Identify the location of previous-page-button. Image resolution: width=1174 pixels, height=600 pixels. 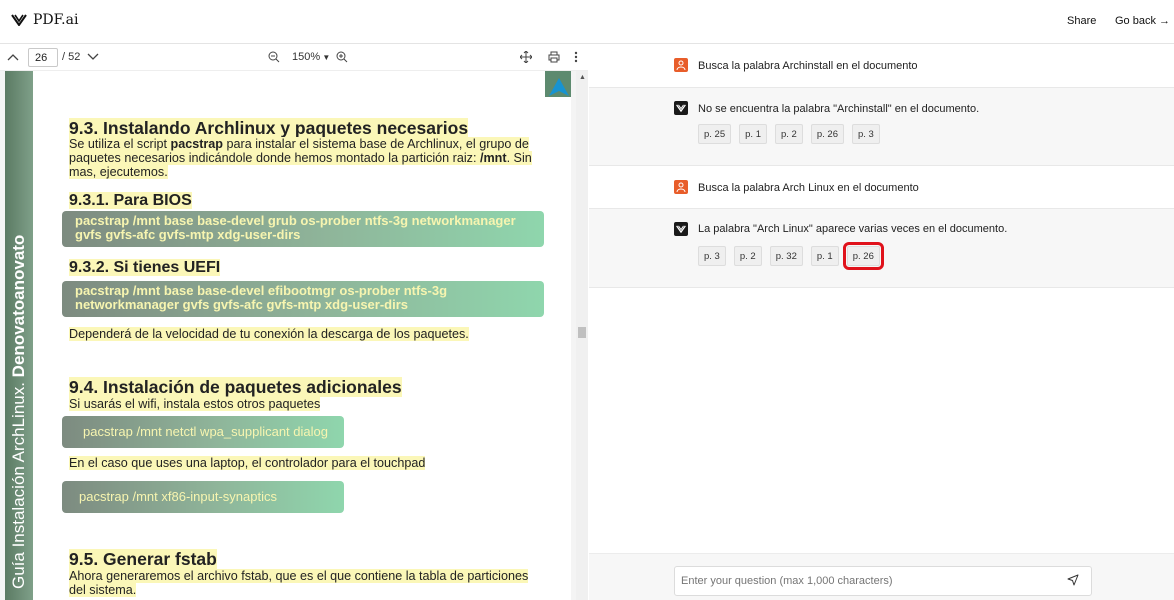
(13, 57).